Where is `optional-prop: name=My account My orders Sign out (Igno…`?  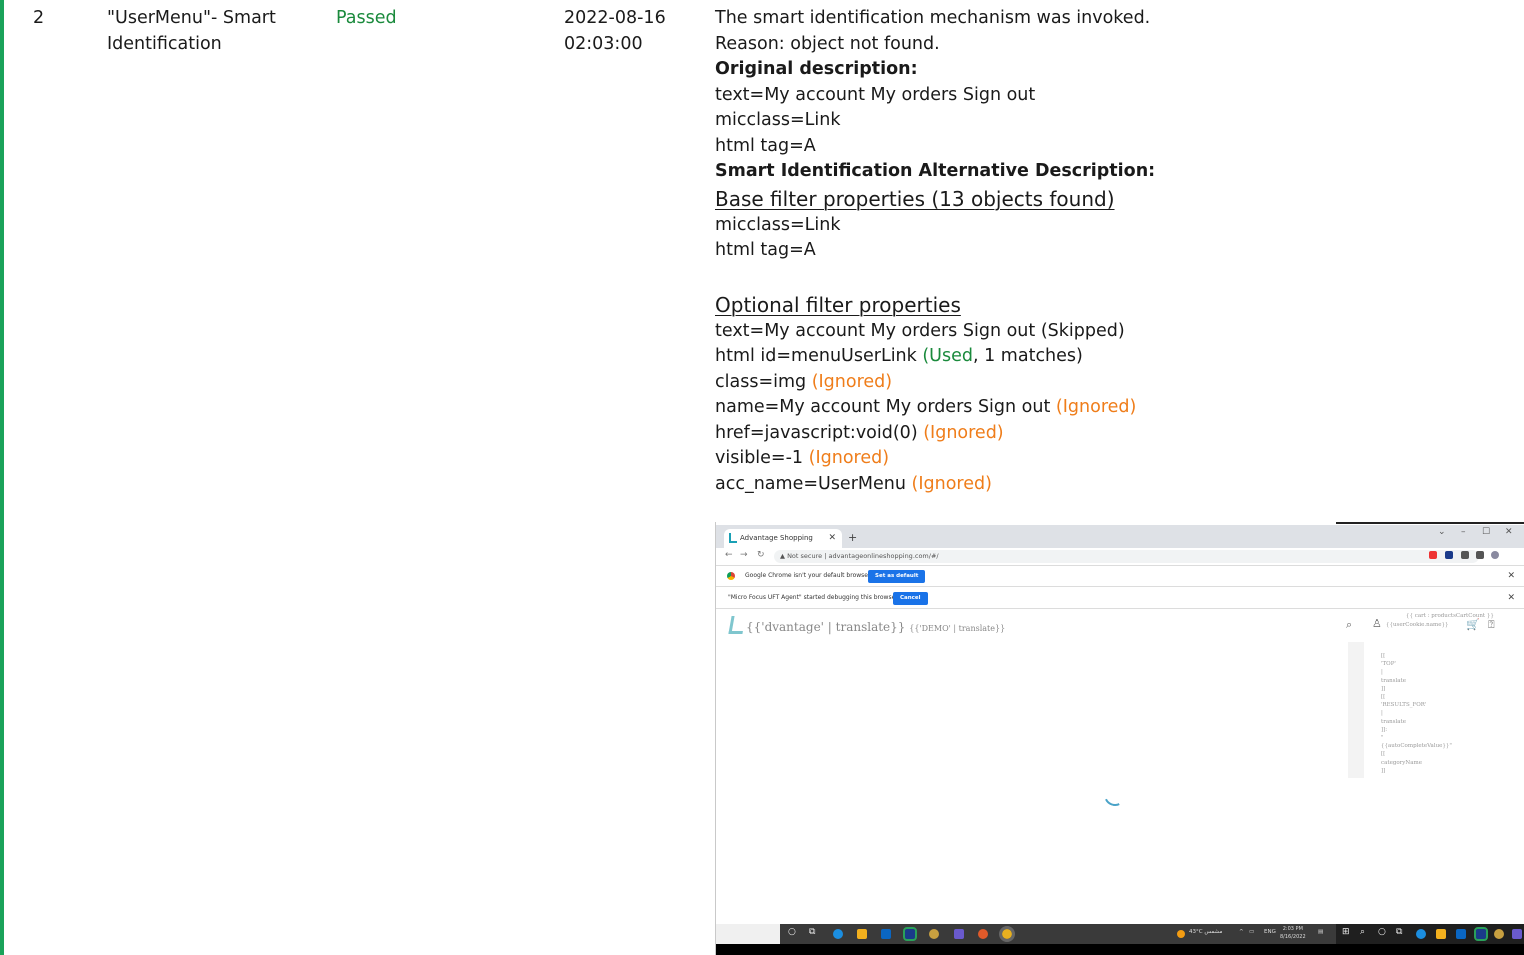
optional-prop: name=My account My orders Sign out (Igno… is located at coordinates (1115, 408).